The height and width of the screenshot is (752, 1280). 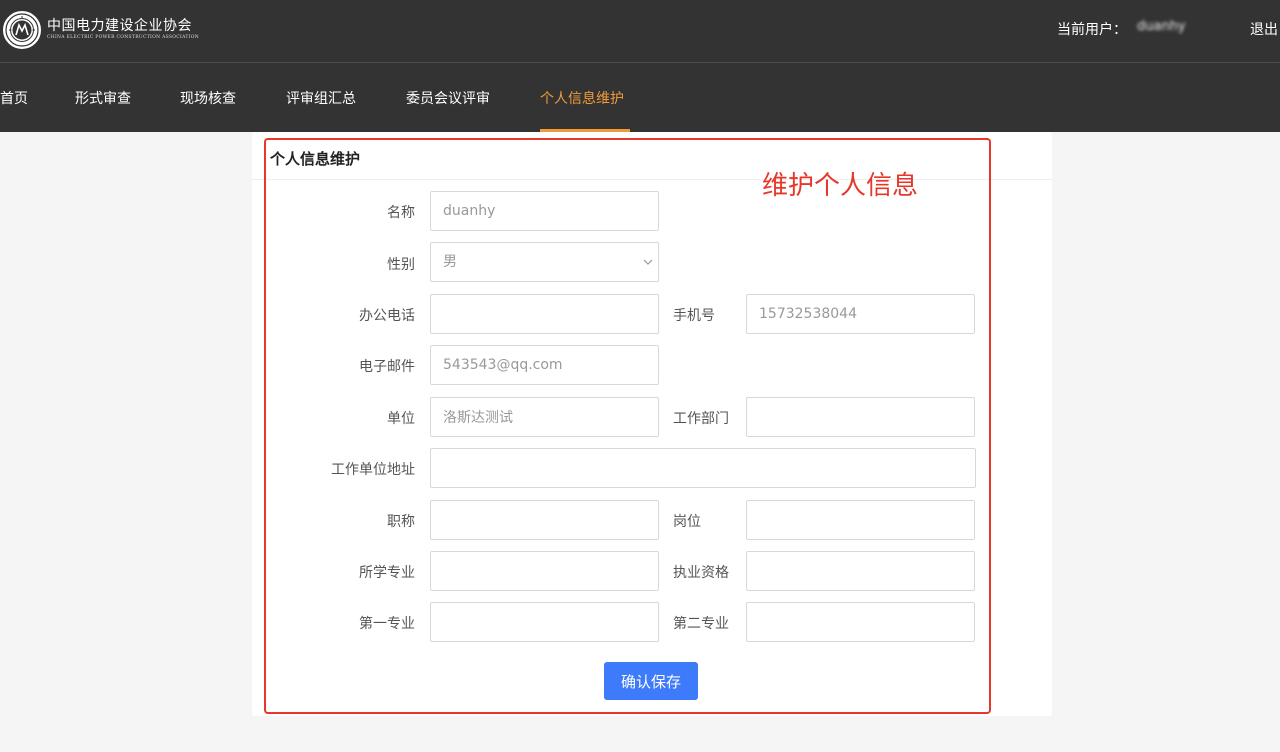 I want to click on main-nav: 首页 形式审查 现场核查 评审组汇总 委员会议评审 个人信息维护, so click(x=640, y=97).